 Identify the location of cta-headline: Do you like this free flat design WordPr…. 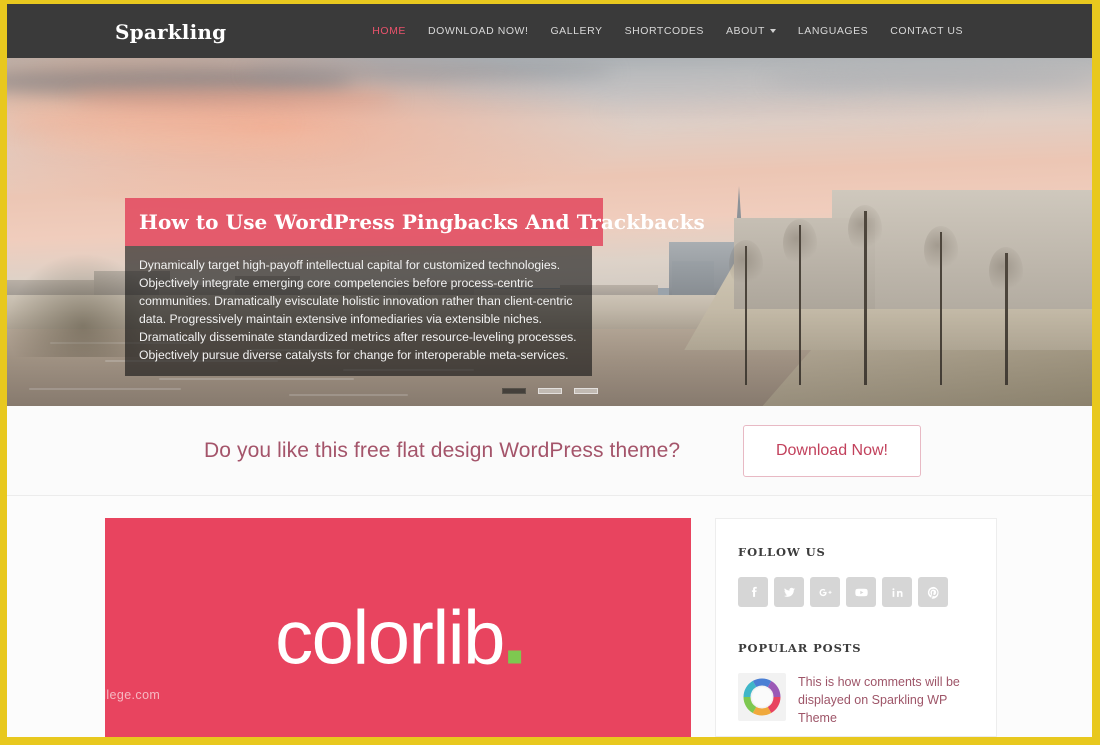
(442, 450).